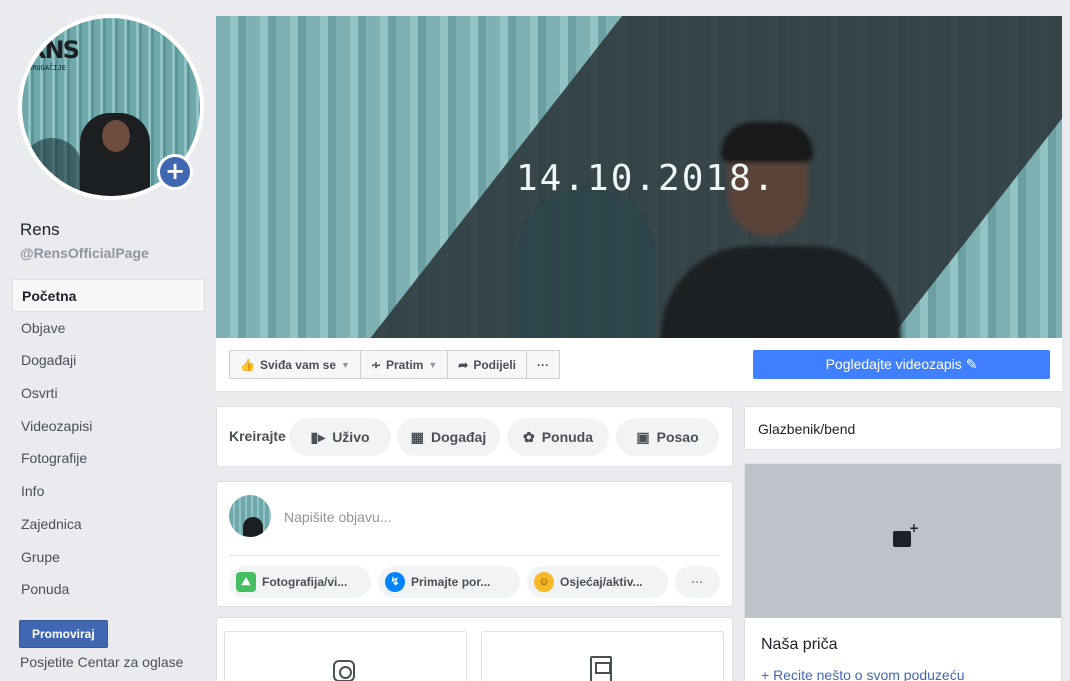 This screenshot has height=681, width=1070. I want to click on photo-icon: ⛰, so click(246, 582).